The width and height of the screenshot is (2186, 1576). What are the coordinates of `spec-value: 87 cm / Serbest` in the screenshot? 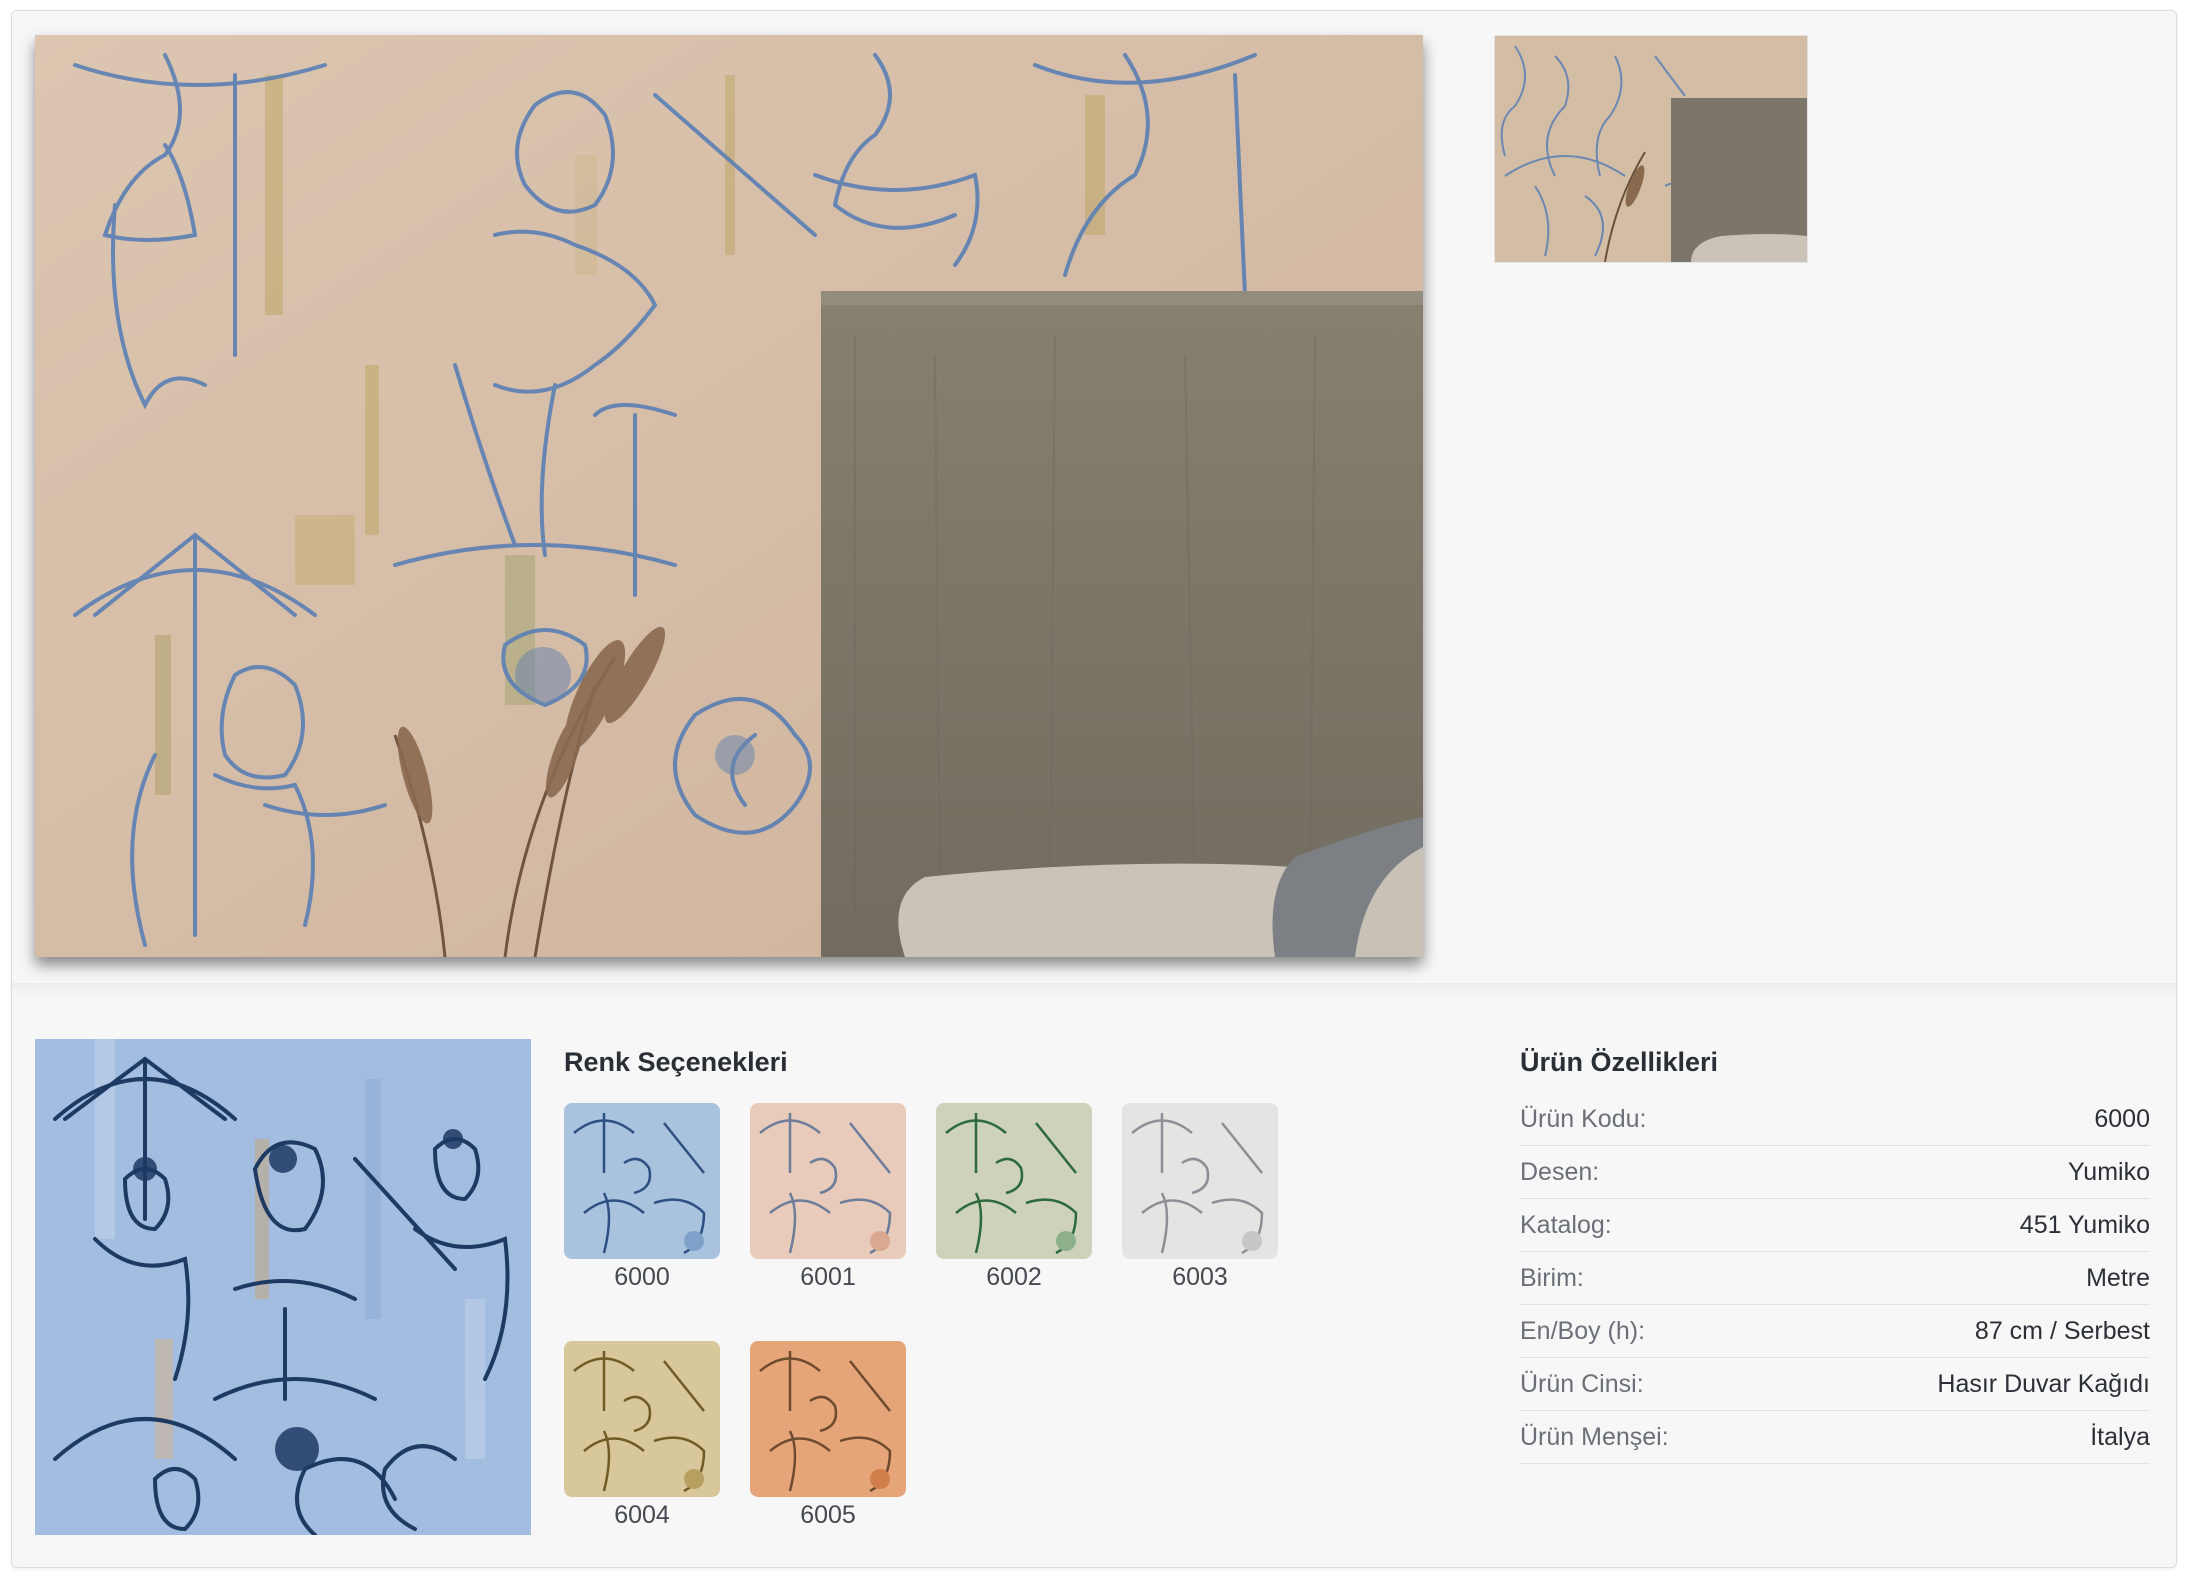 It's located at (2062, 1330).